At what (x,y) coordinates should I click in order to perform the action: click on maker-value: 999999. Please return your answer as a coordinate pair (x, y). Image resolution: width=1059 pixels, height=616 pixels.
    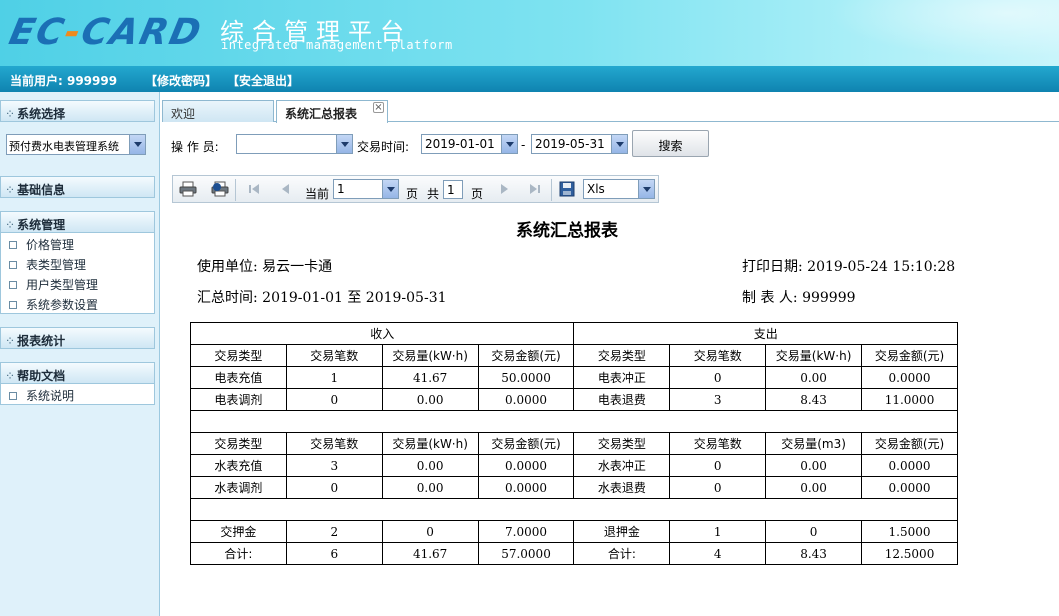
    Looking at the image, I should click on (829, 298).